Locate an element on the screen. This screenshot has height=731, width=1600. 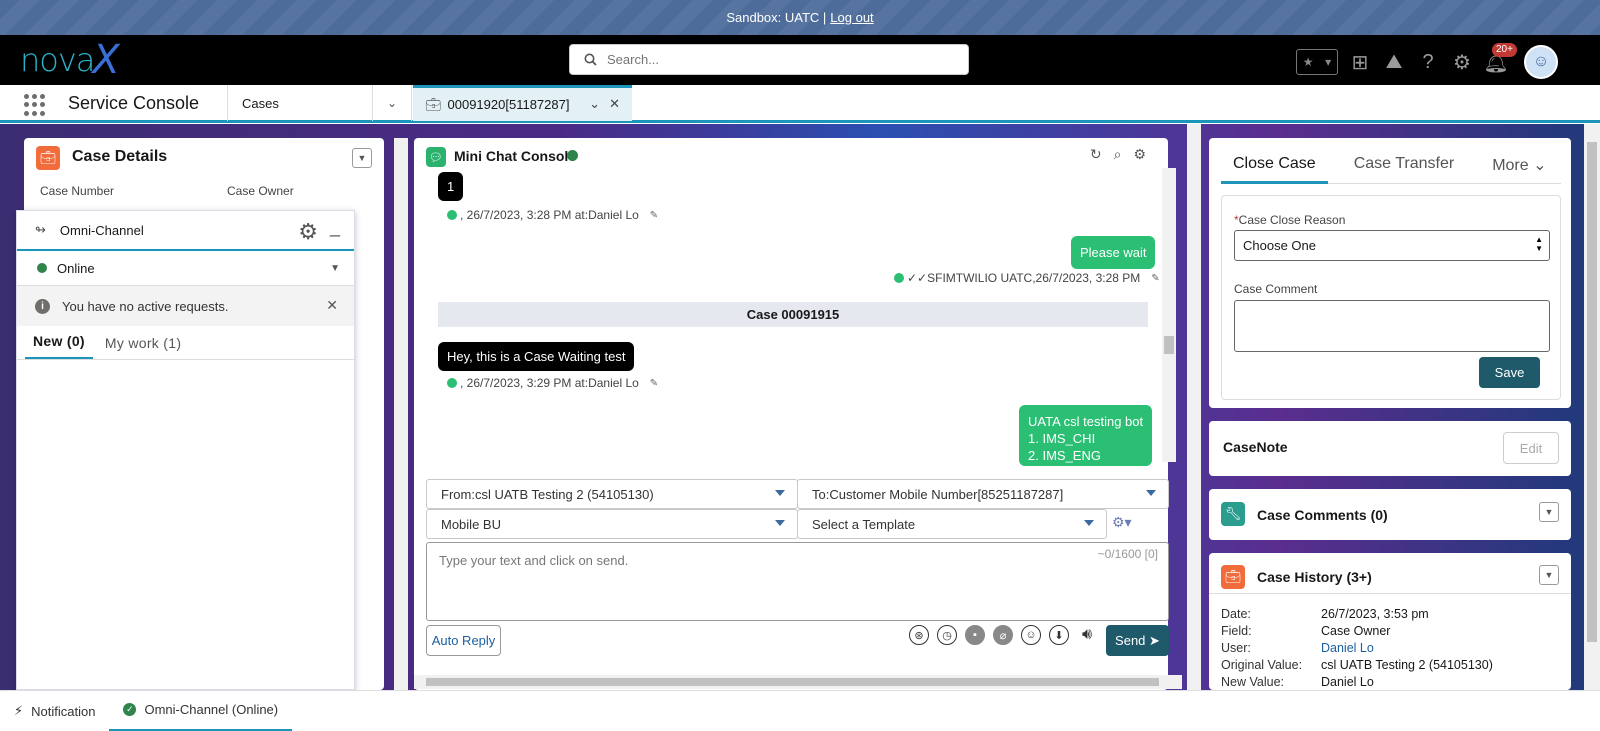
no-requests-notice: i You have no active requests. ✕ is located at coordinates (185, 306).